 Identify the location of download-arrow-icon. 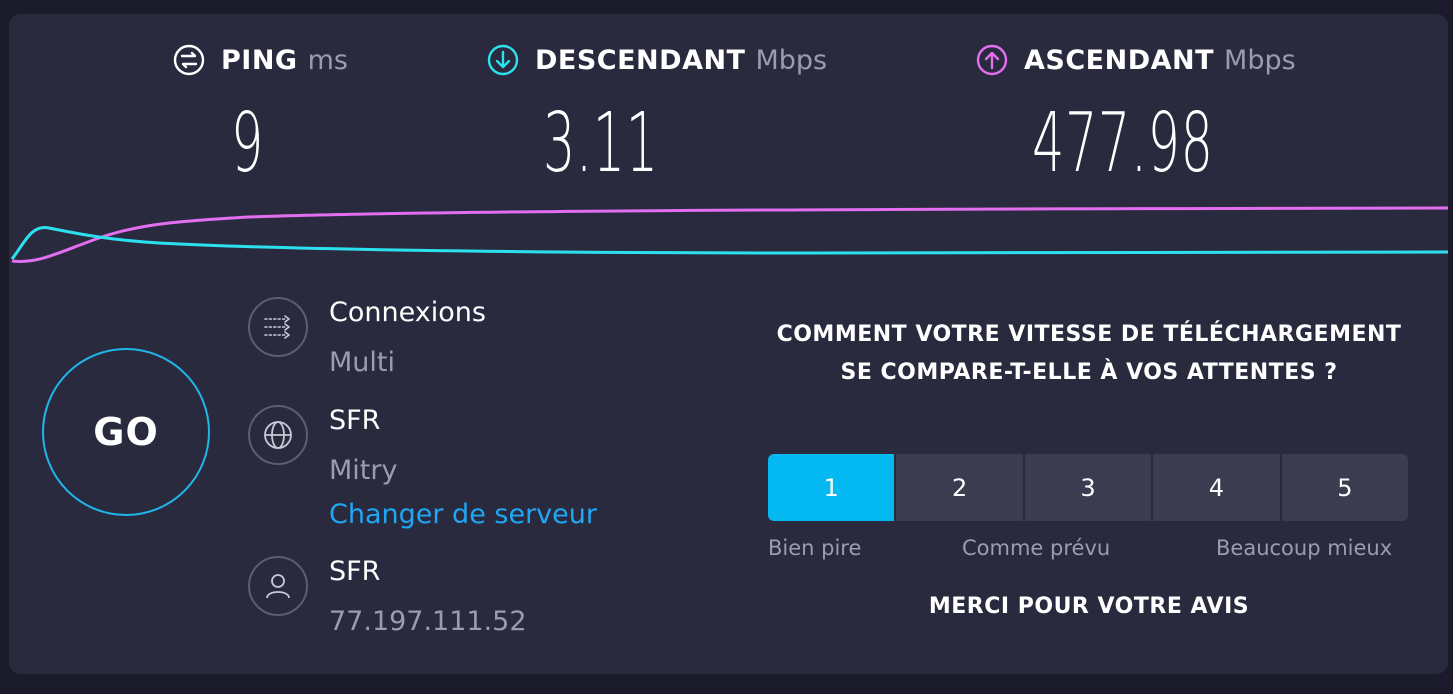
(503, 60).